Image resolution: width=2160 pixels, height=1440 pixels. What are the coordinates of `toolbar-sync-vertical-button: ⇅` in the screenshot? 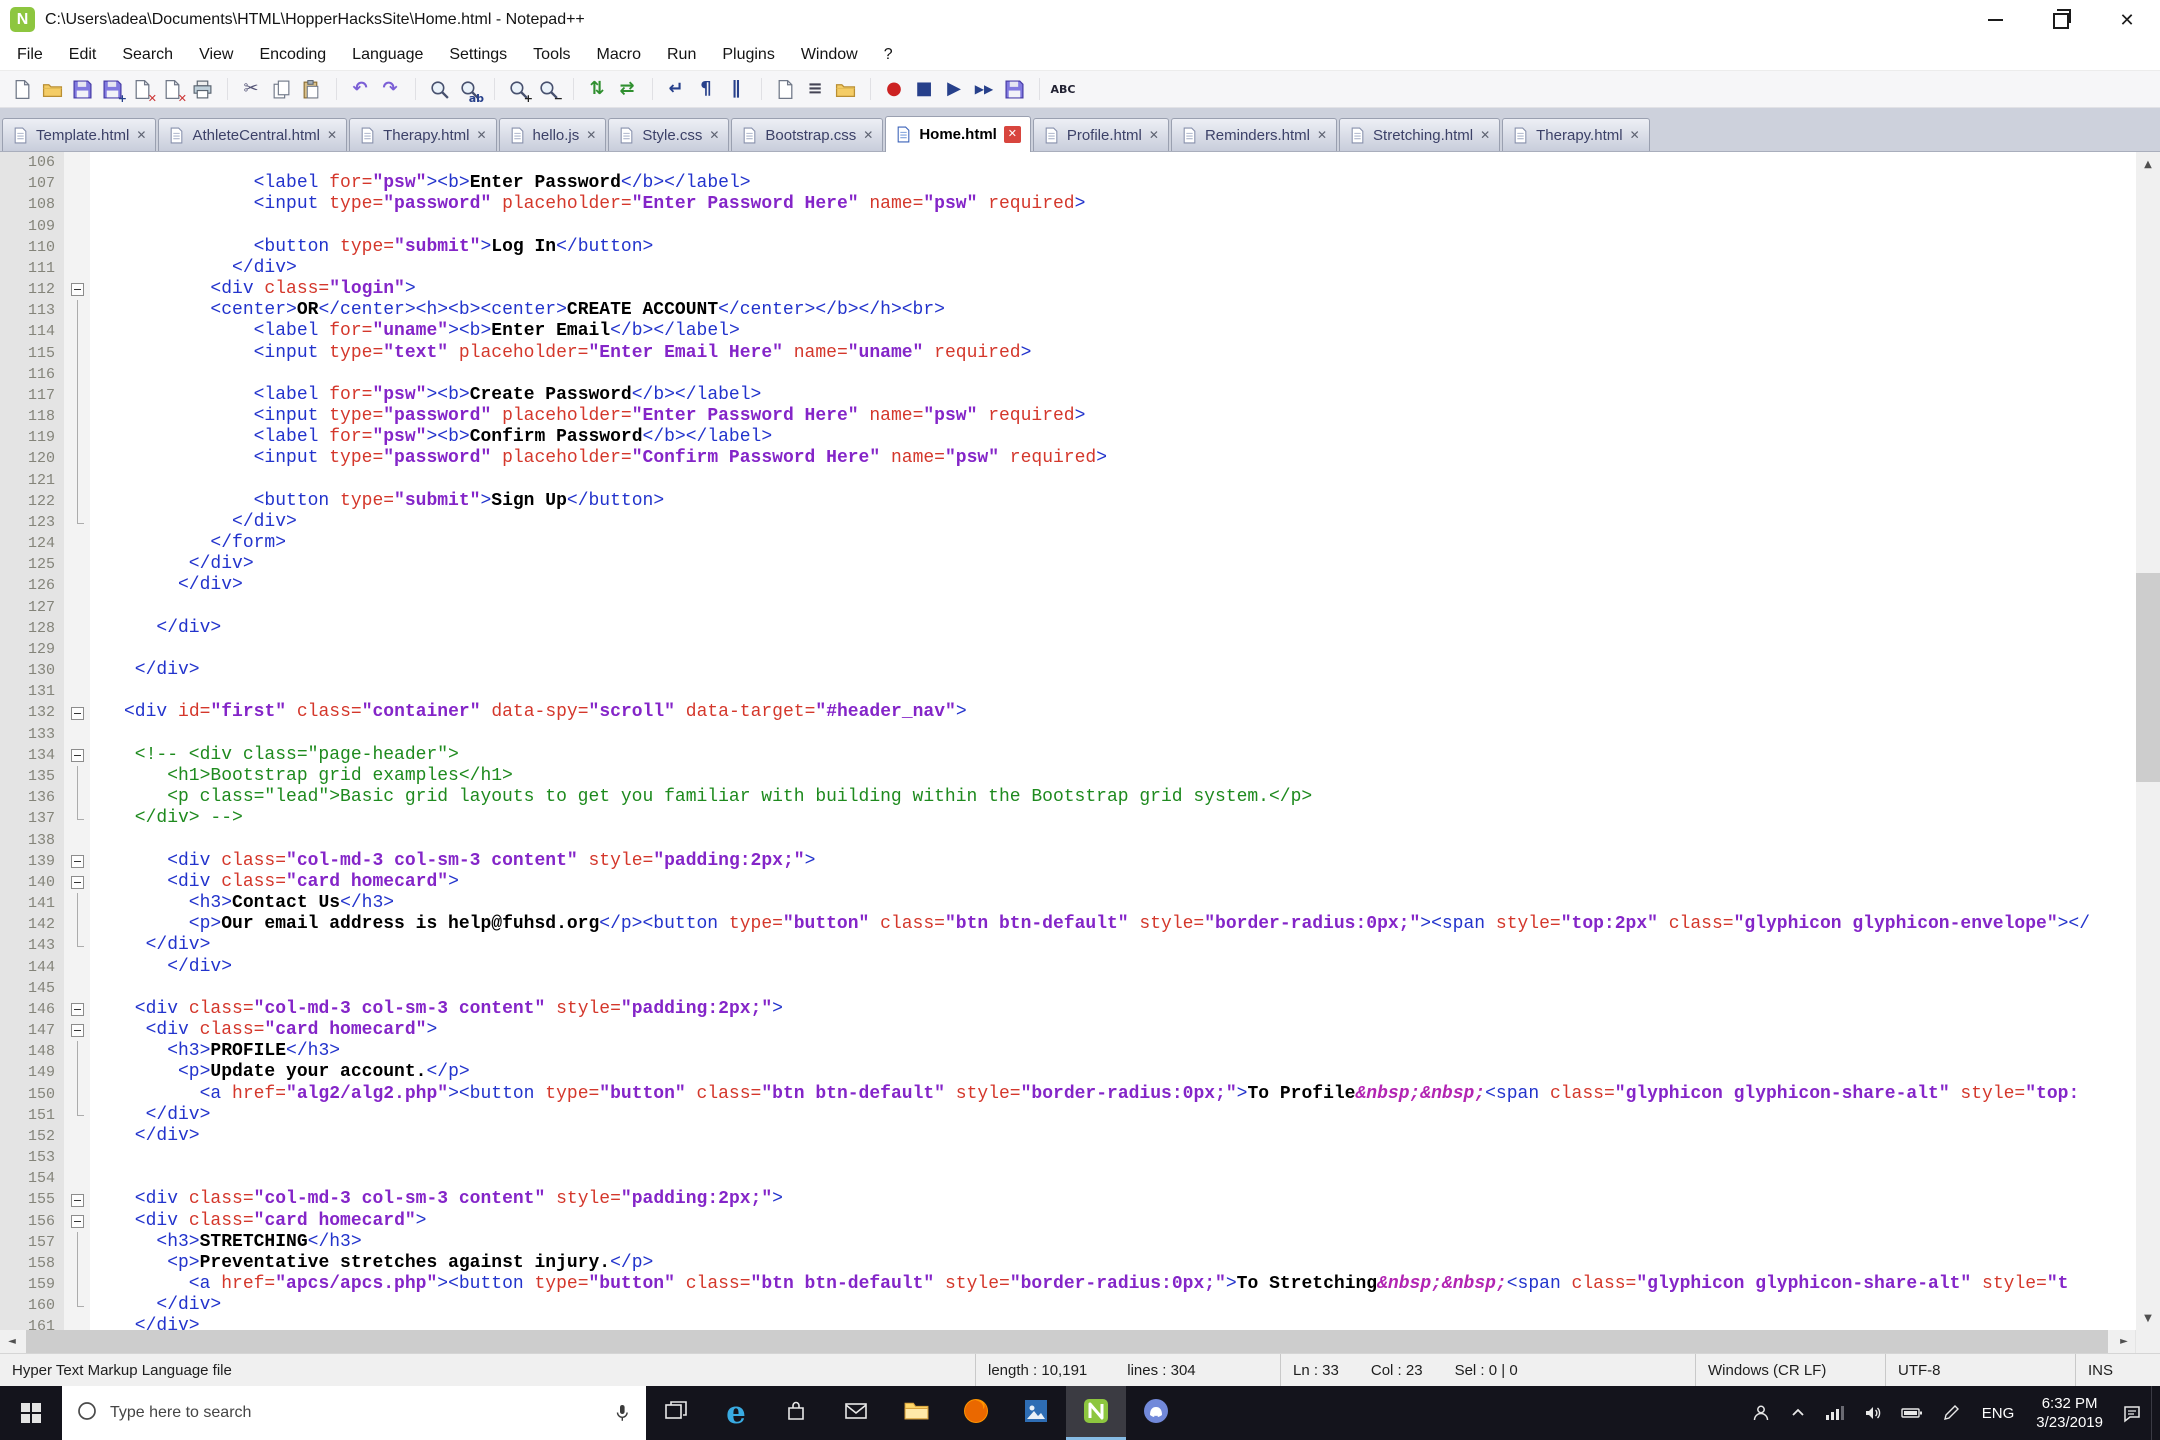 It's located at (597, 89).